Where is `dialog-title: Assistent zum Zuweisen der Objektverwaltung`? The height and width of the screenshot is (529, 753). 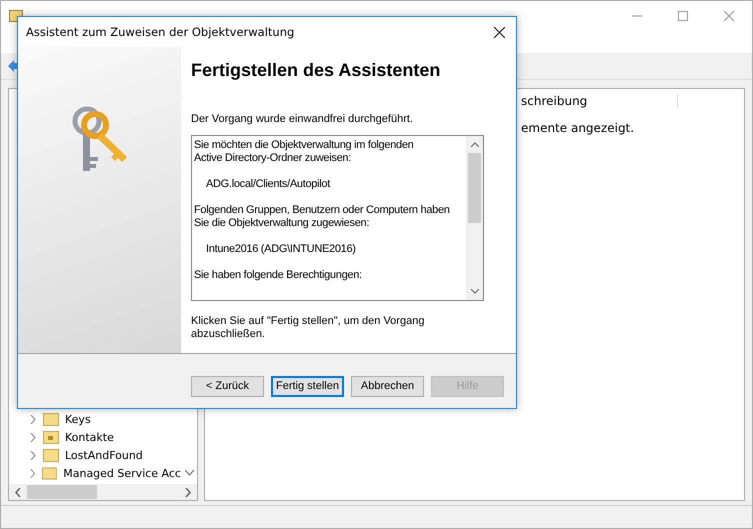 dialog-title: Assistent zum Zuweisen der Objektverwaltung is located at coordinates (160, 32).